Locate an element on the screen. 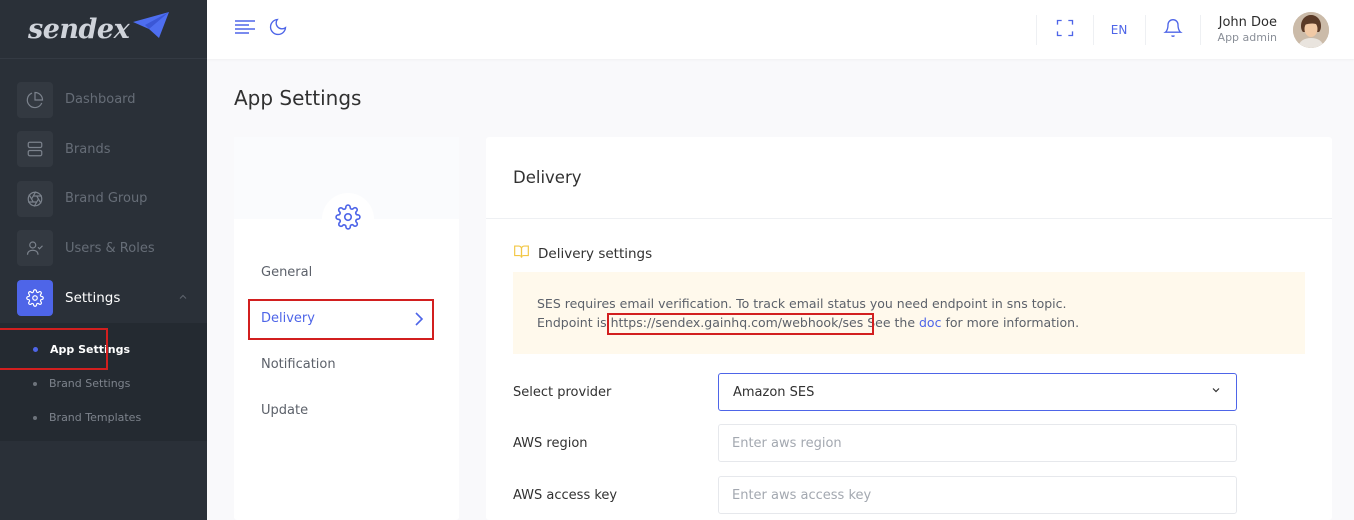 This screenshot has height=520, width=1354. tab-update: Update is located at coordinates (346, 410).